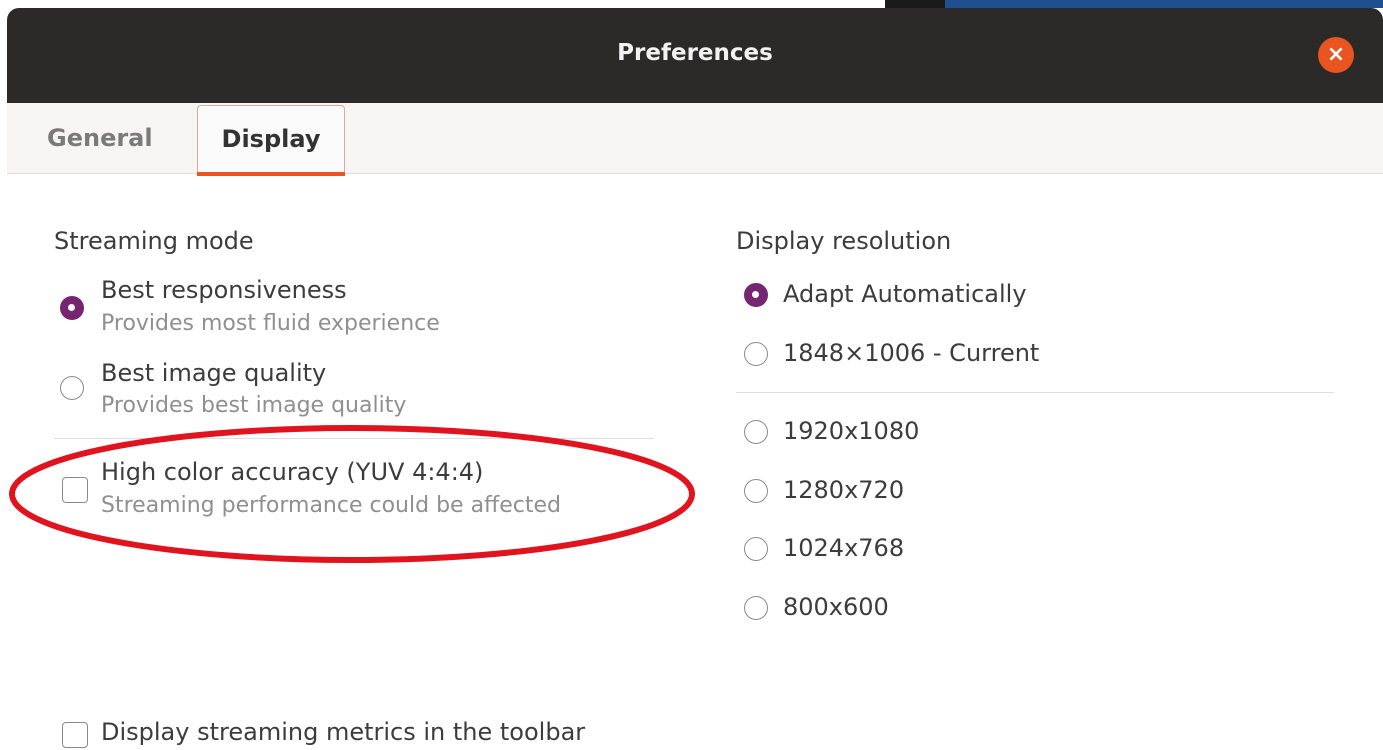 This screenshot has width=1383, height=750. What do you see at coordinates (756, 295) in the screenshot?
I see `adapt-automatically-radio` at bounding box center [756, 295].